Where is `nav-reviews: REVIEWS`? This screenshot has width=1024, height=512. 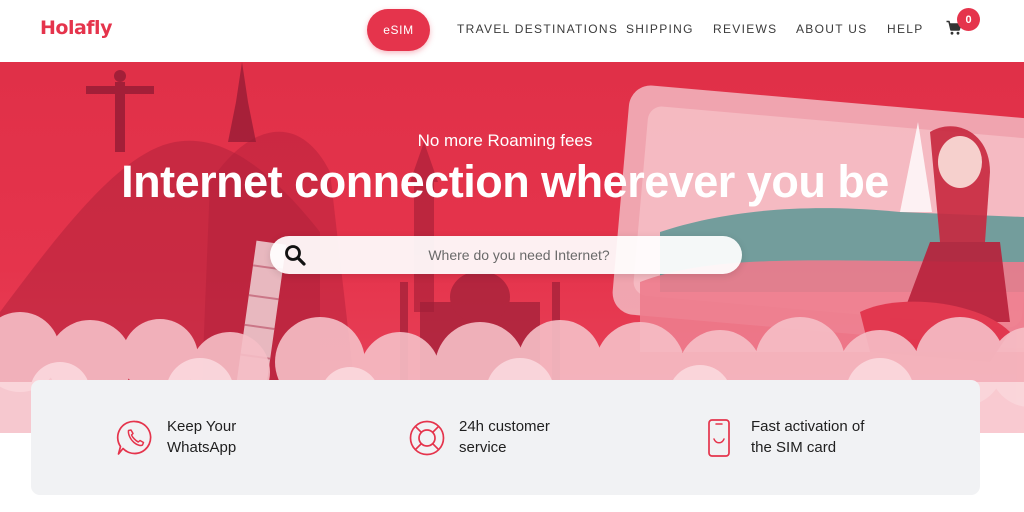
nav-reviews: REVIEWS is located at coordinates (745, 29).